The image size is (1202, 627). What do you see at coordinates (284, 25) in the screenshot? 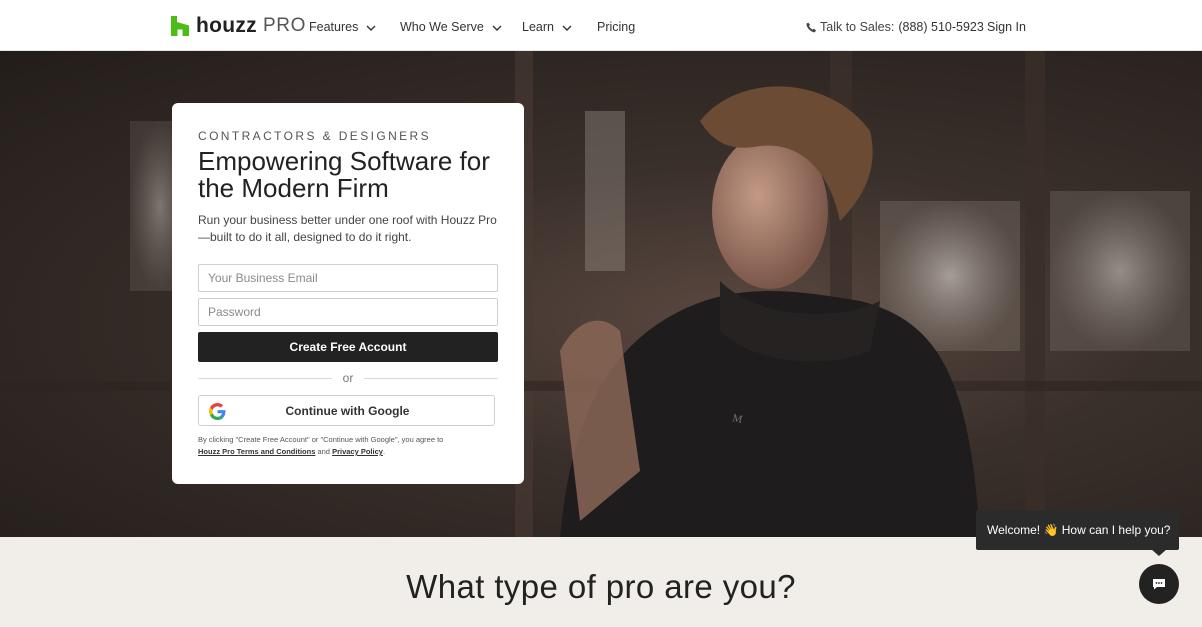
I see `logo-suffix: PRO` at bounding box center [284, 25].